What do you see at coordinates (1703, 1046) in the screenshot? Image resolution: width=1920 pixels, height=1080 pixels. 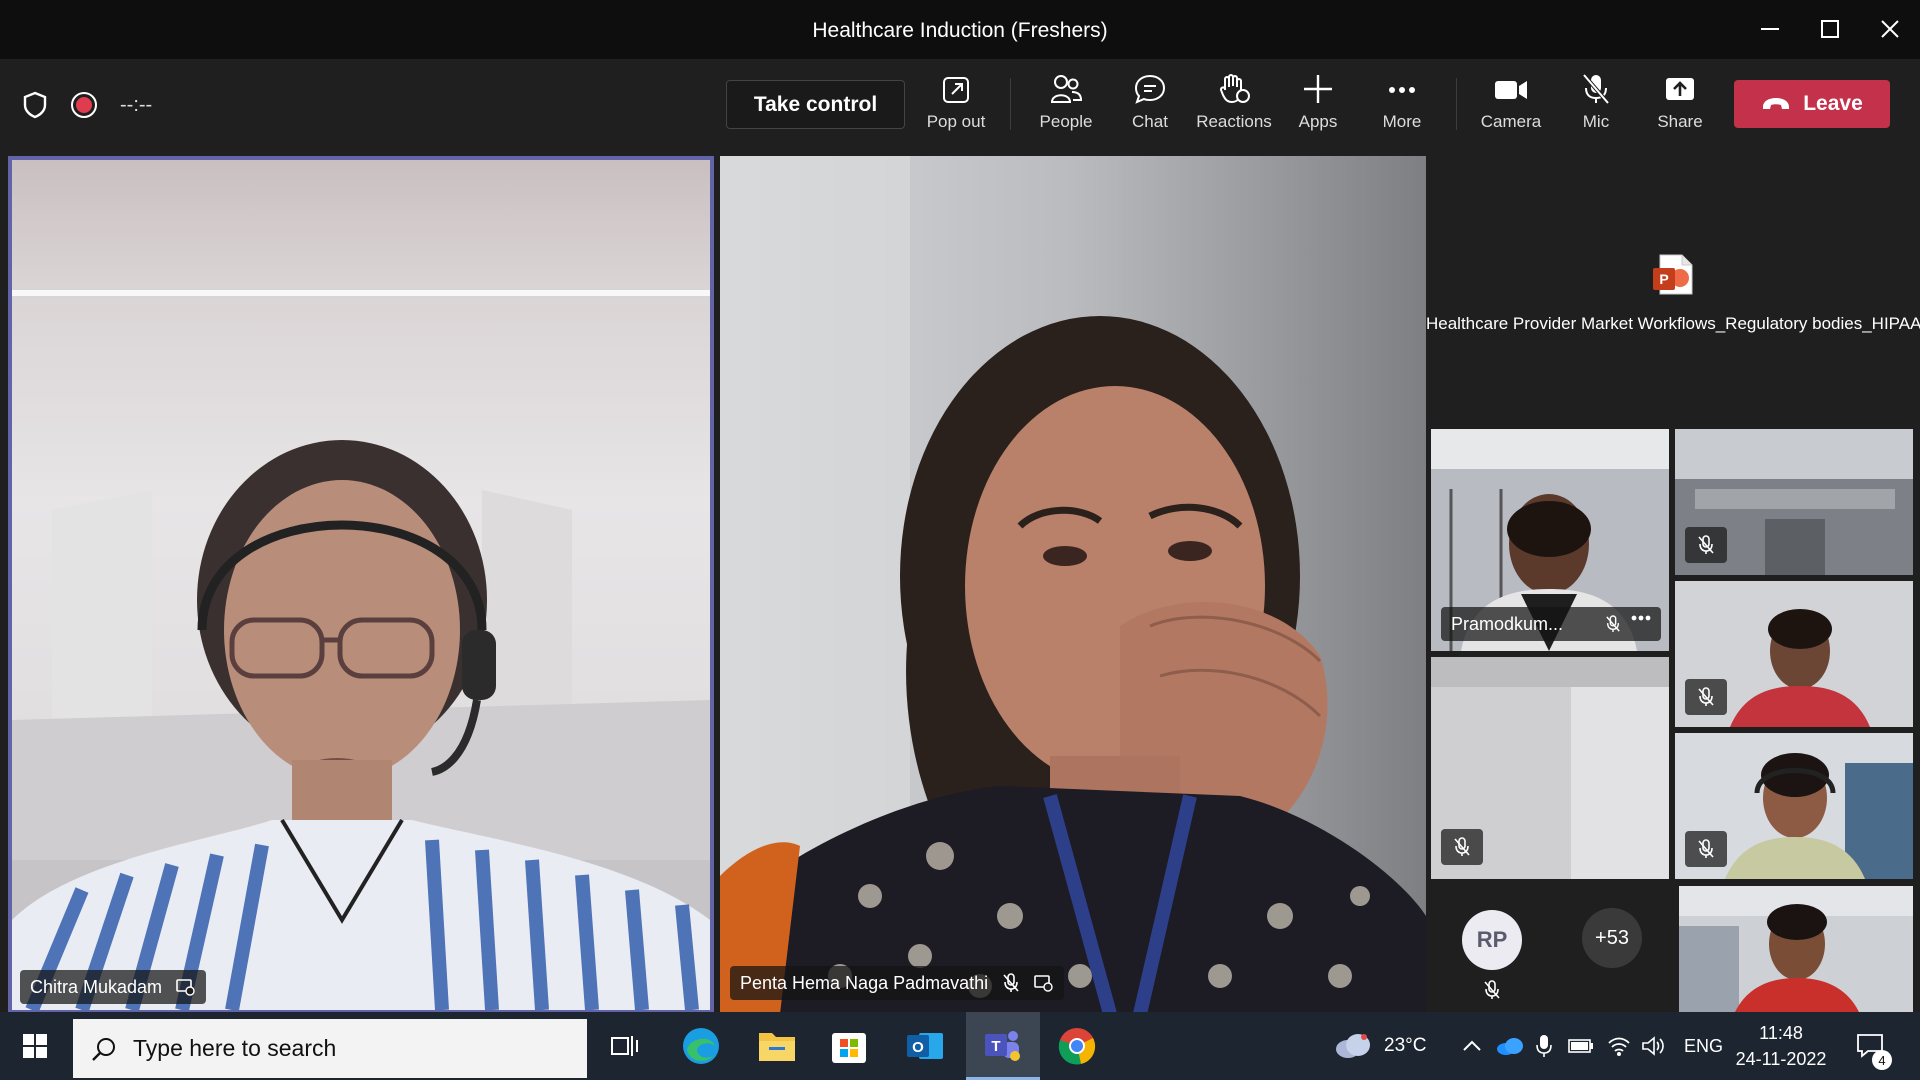 I see `language-indicator: ENG` at bounding box center [1703, 1046].